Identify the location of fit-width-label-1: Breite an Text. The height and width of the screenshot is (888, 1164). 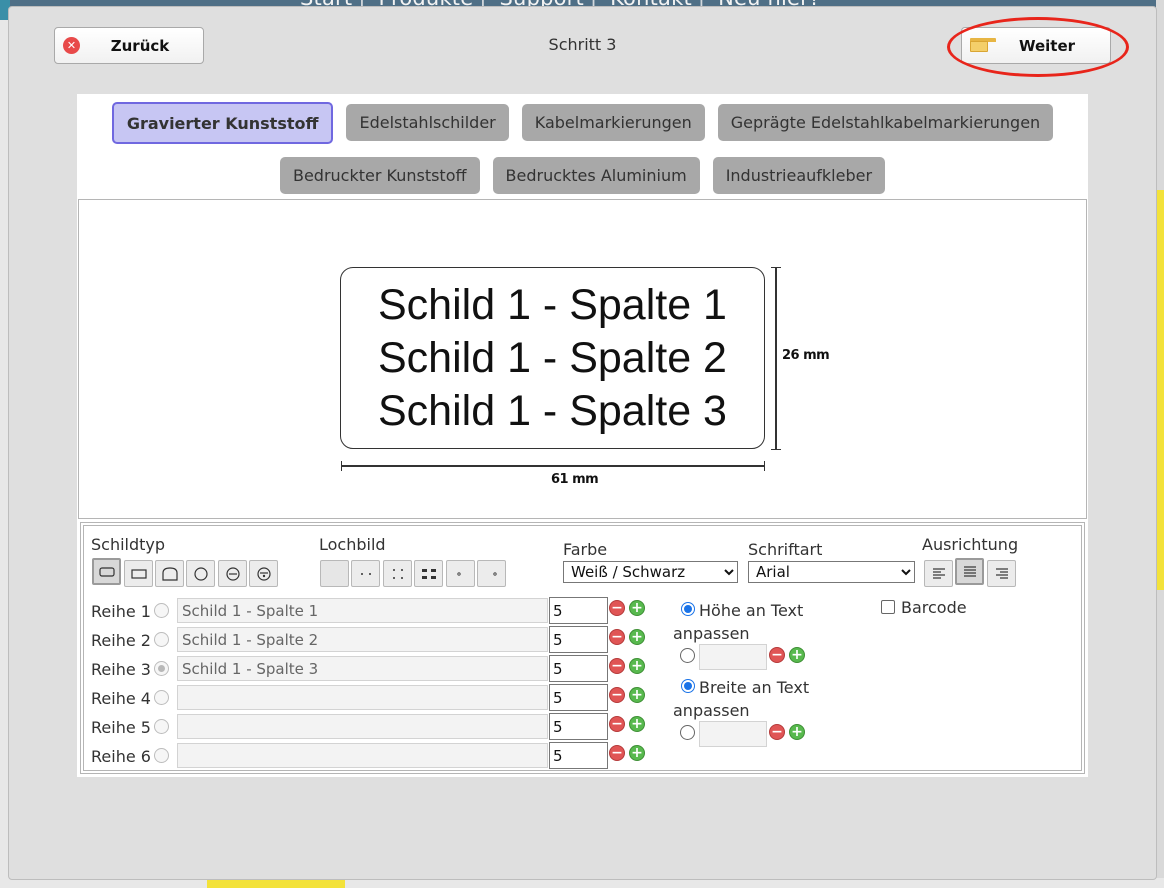
(754, 687).